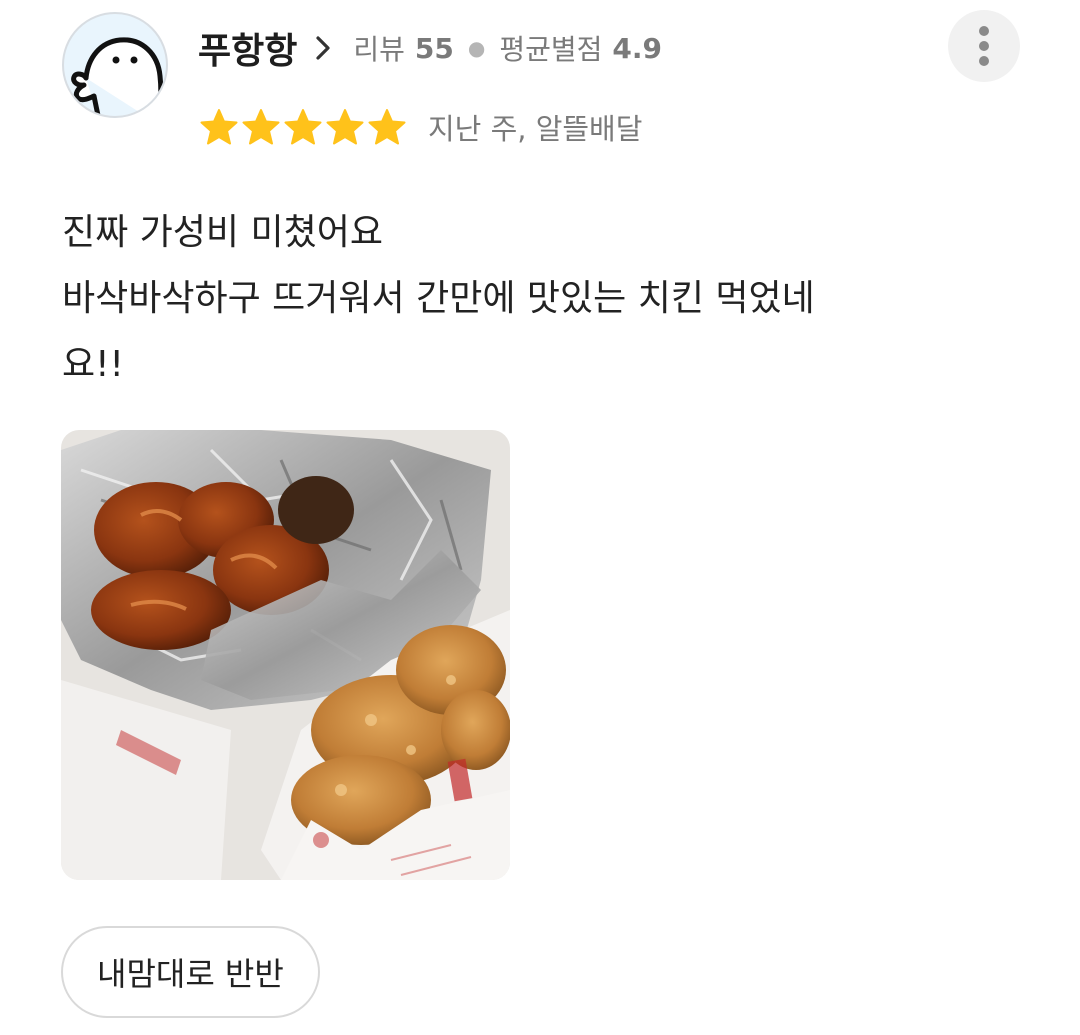 The image size is (1080, 1035). I want to click on more-options-button, so click(984, 46).